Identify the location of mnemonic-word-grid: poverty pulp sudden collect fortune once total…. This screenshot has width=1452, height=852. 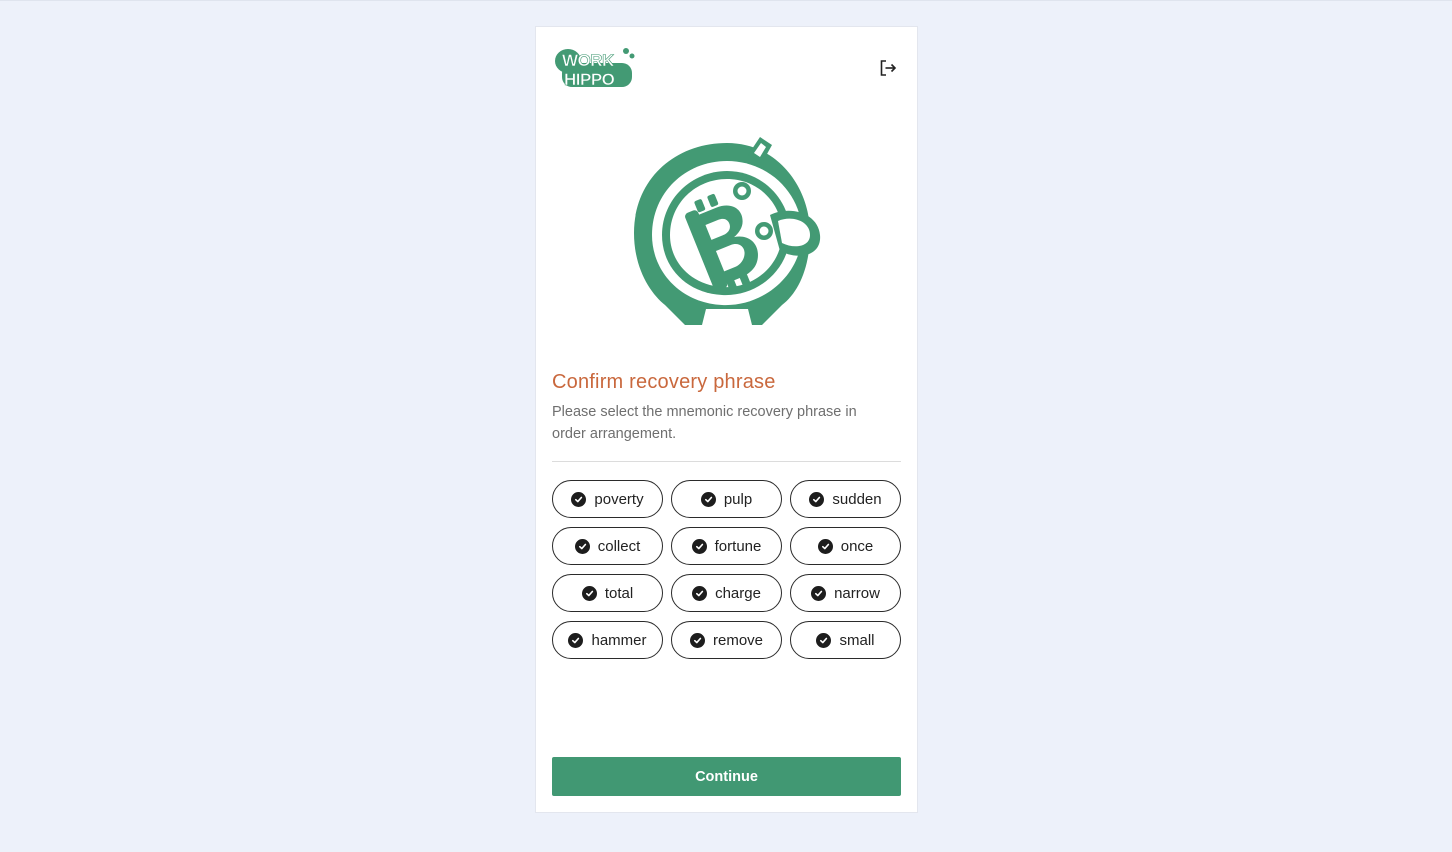
(727, 569).